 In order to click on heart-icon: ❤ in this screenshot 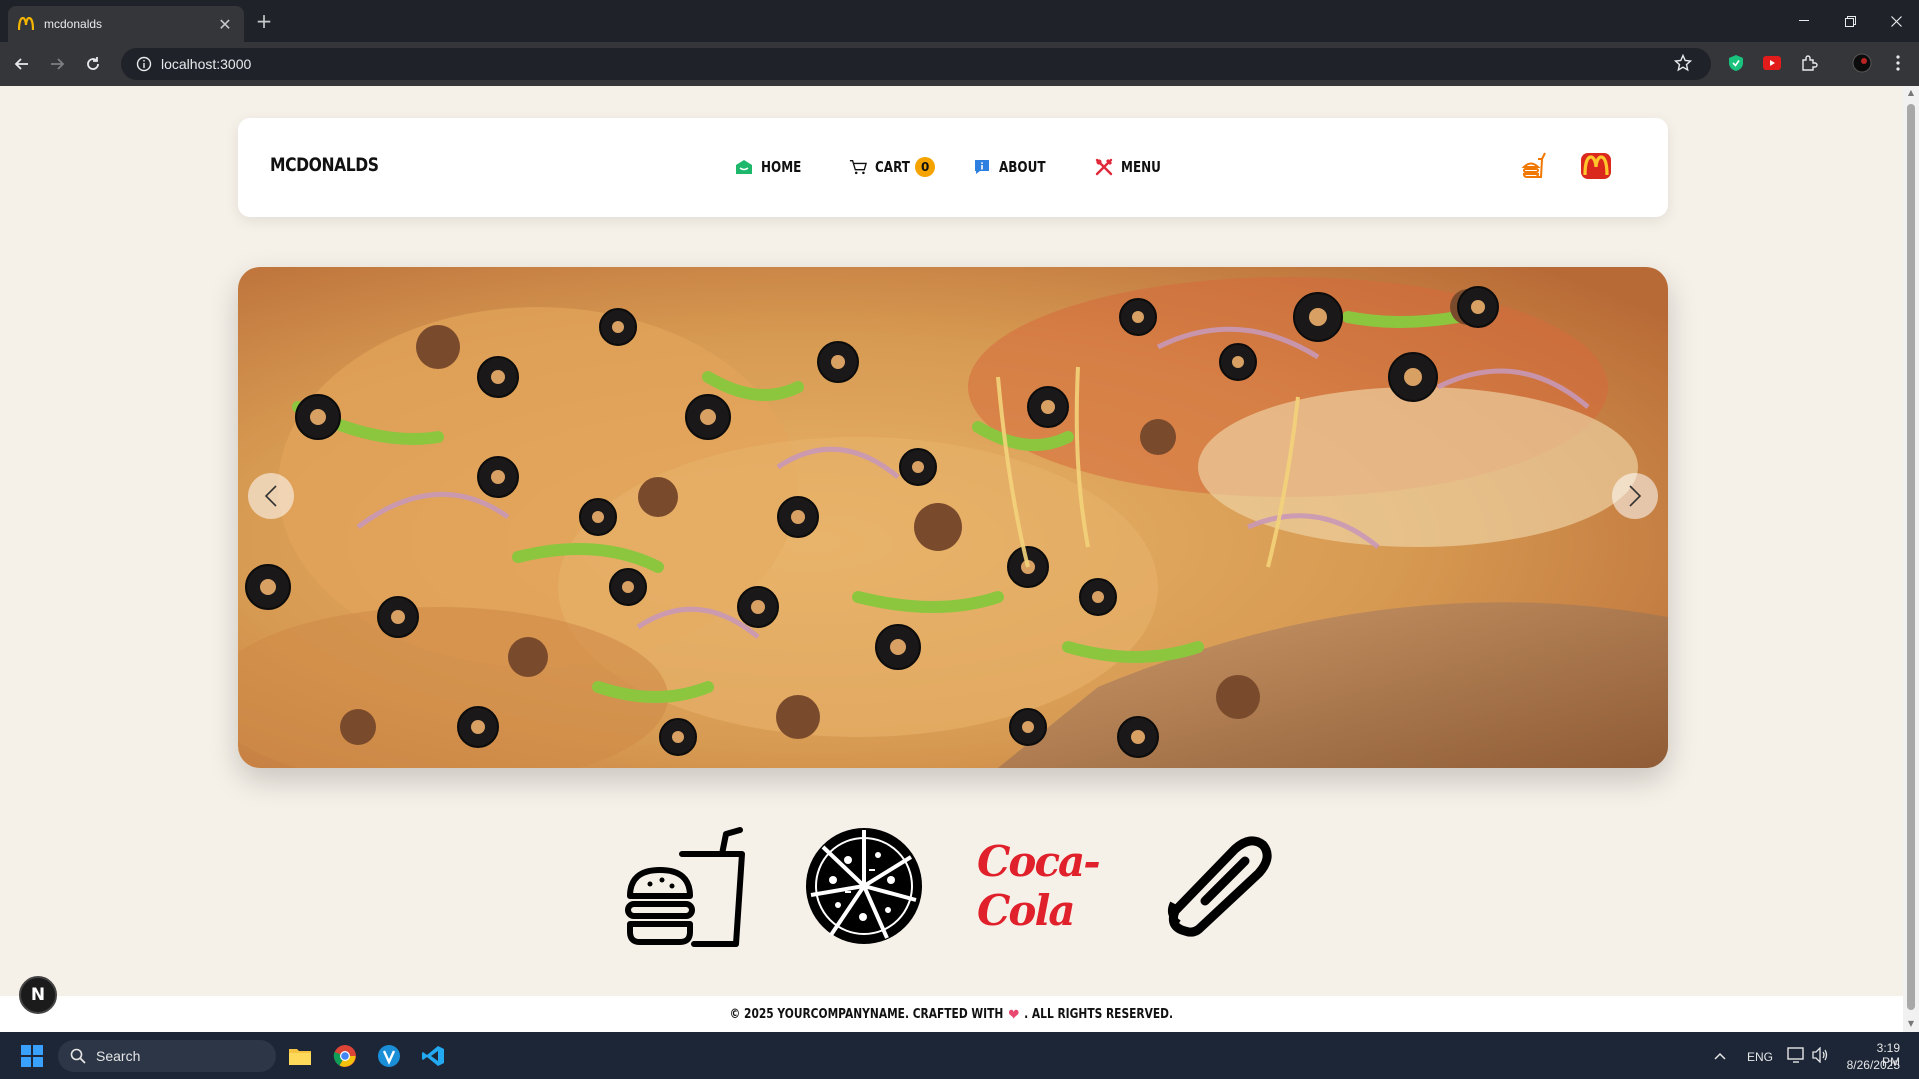, I will do `click(1014, 1014)`.